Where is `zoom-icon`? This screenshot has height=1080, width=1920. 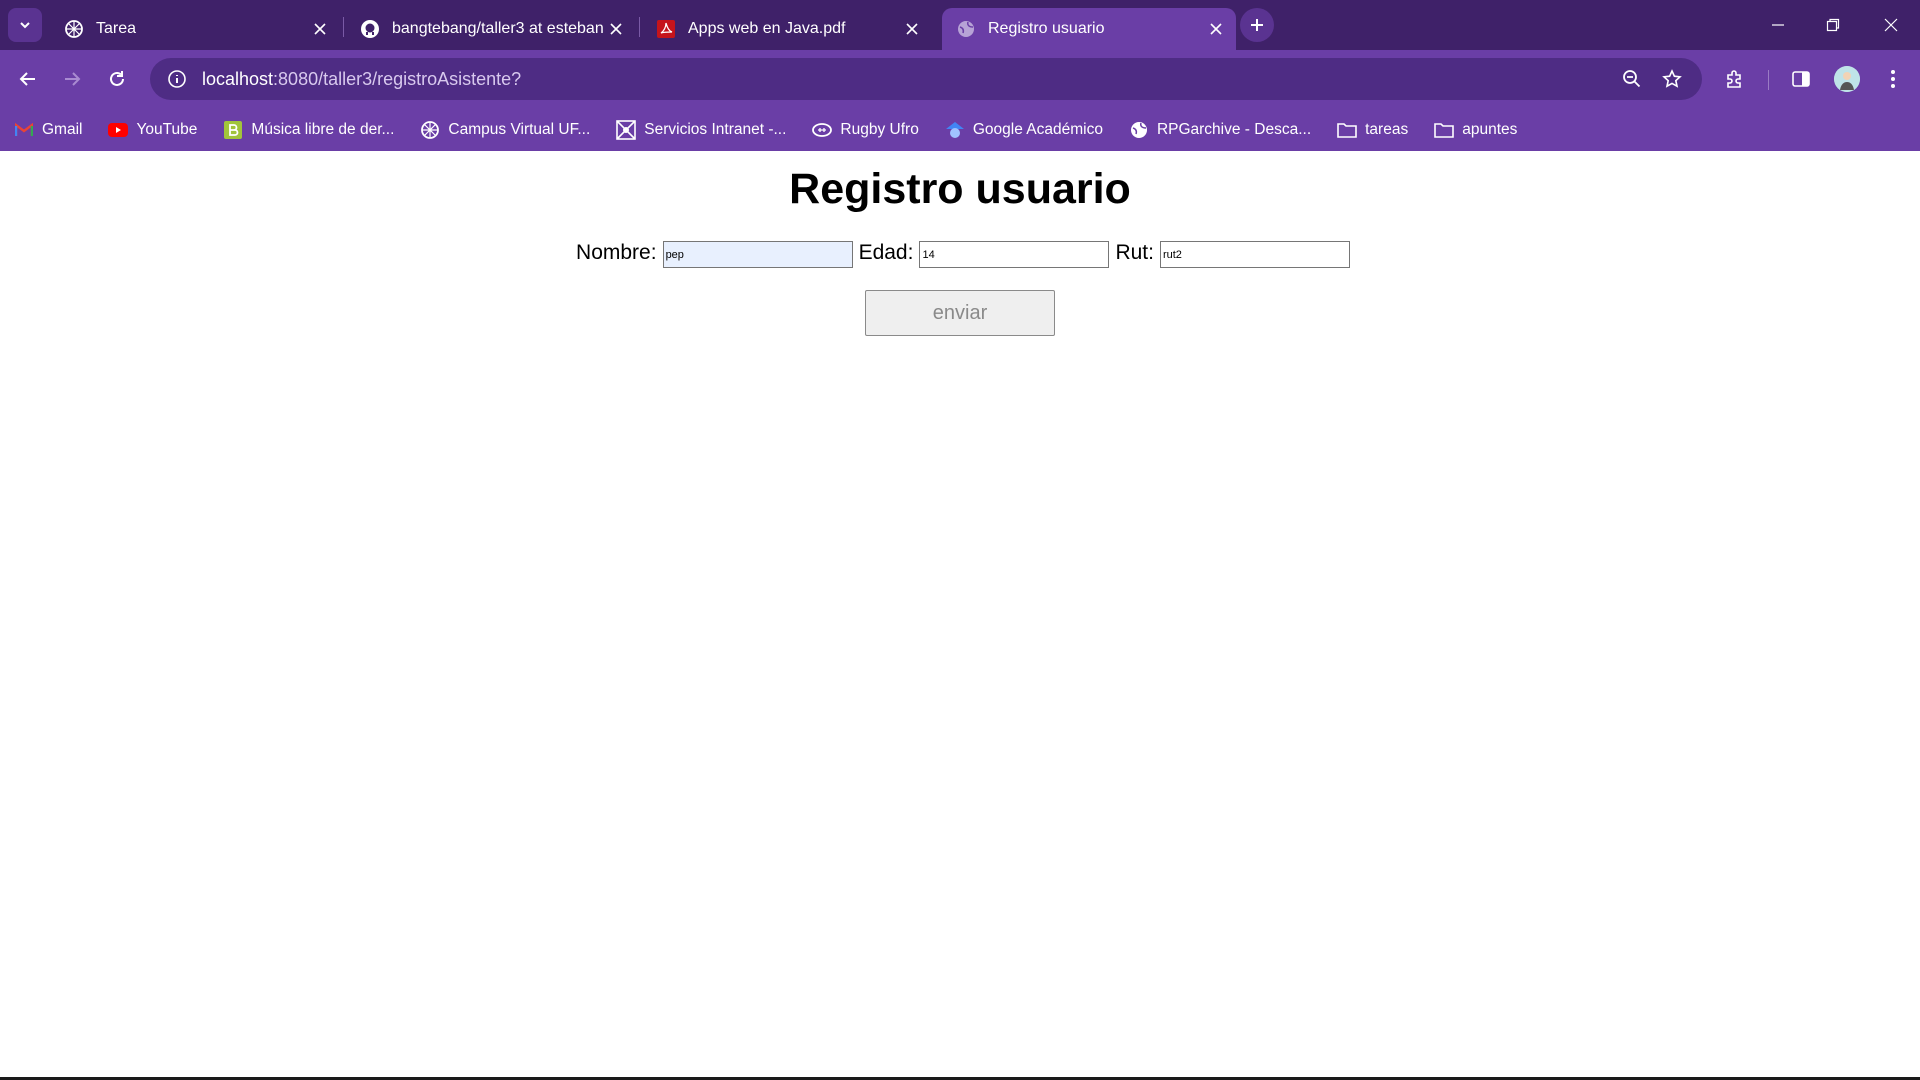
zoom-icon is located at coordinates (1632, 79).